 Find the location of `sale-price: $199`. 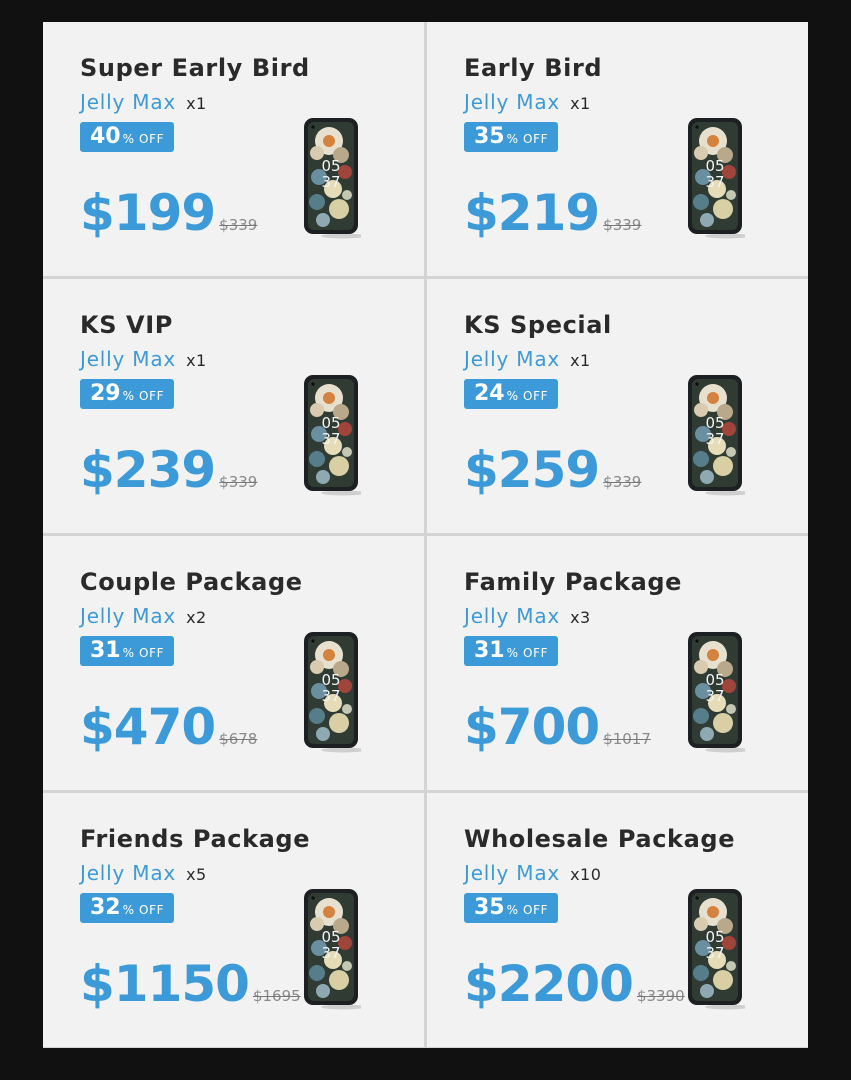

sale-price: $199 is located at coordinates (148, 213).